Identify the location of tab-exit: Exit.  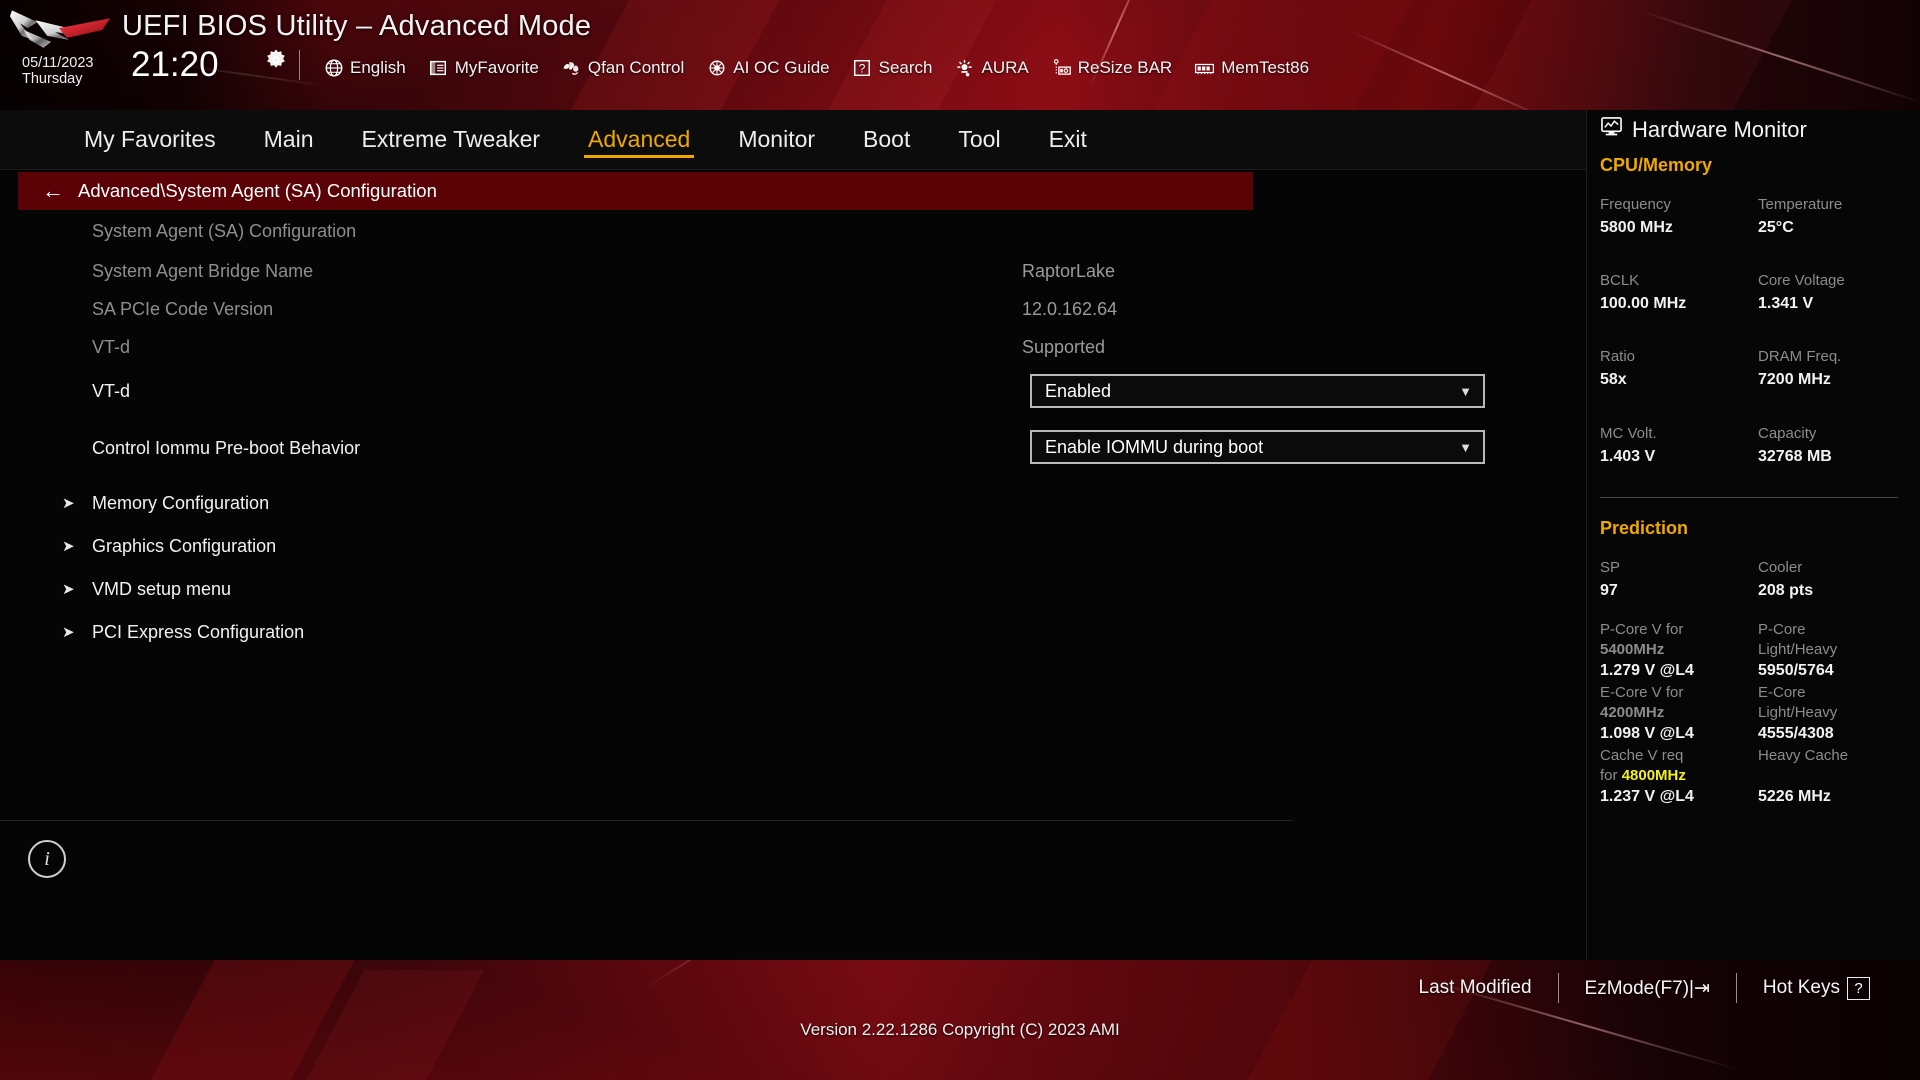
(1068, 140).